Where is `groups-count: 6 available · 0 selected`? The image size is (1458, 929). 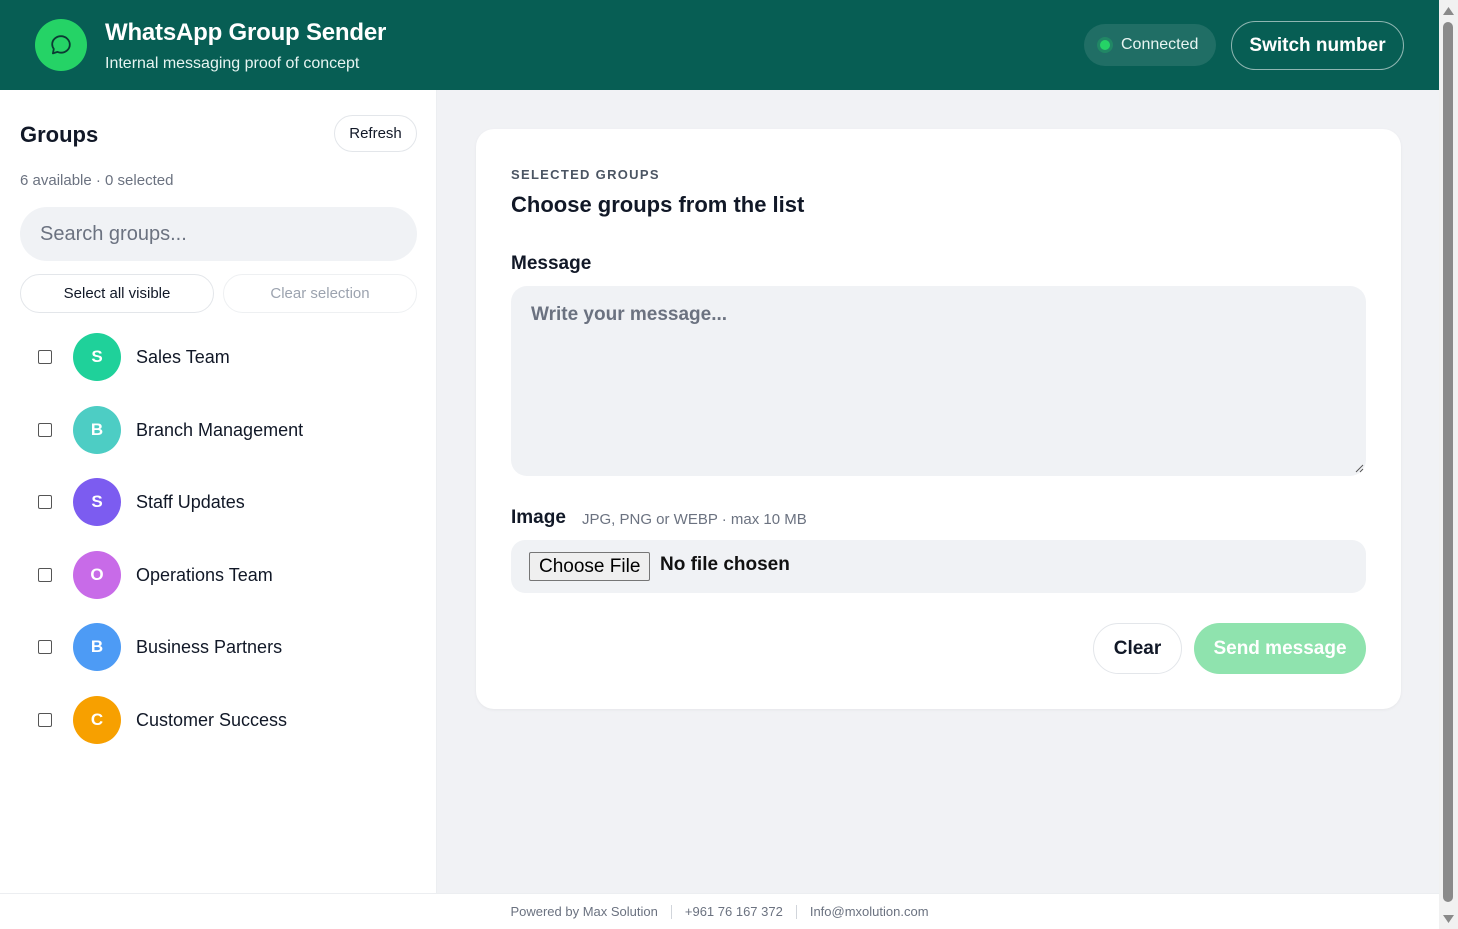
groups-count: 6 available · 0 selected is located at coordinates (97, 180).